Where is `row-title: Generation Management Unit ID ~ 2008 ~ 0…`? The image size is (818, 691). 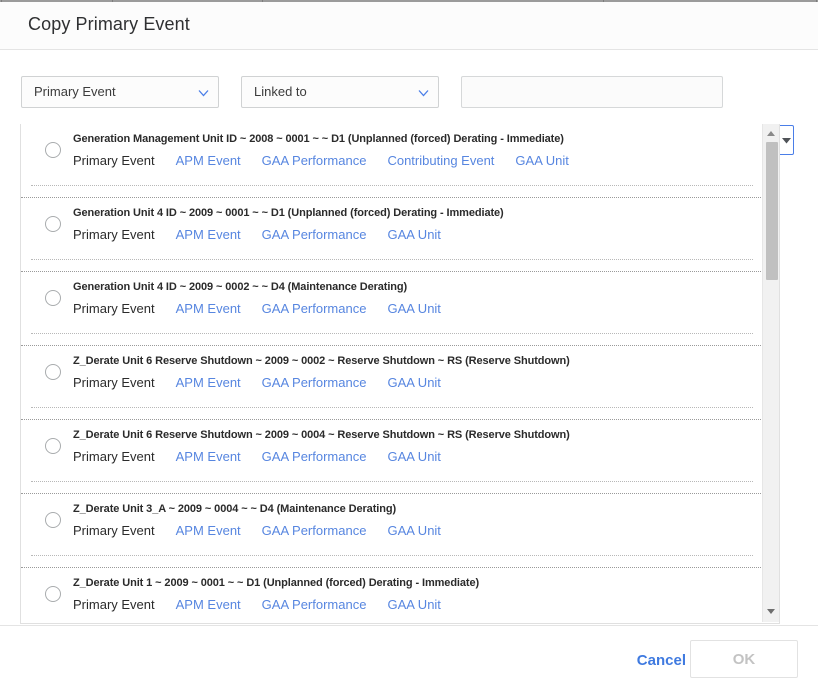 row-title: Generation Management Unit ID ~ 2008 ~ 0… is located at coordinates (318, 139).